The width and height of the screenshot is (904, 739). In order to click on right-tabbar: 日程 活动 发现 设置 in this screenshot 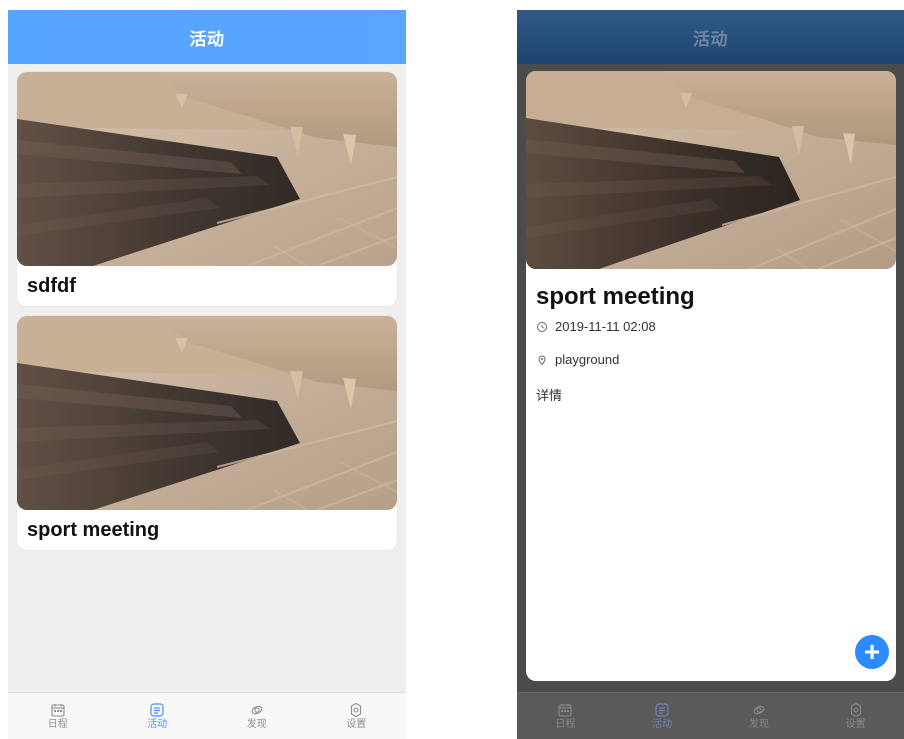, I will do `click(710, 715)`.